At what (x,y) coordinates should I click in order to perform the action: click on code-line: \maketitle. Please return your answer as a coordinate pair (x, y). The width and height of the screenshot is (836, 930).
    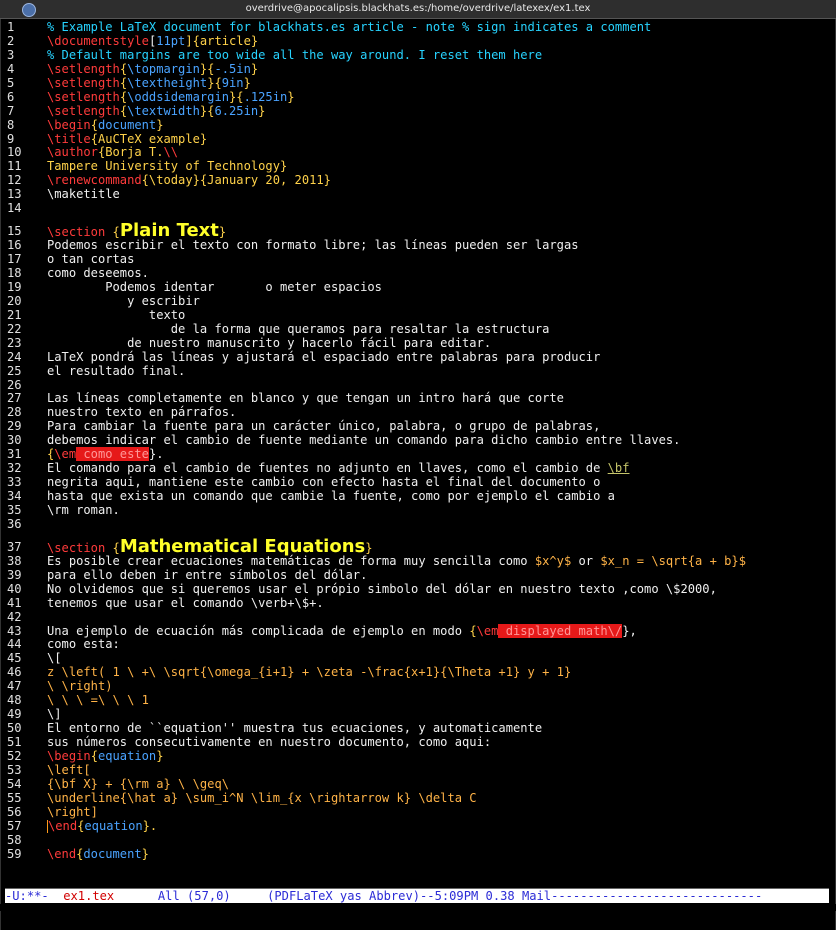
    Looking at the image, I should click on (439, 194).